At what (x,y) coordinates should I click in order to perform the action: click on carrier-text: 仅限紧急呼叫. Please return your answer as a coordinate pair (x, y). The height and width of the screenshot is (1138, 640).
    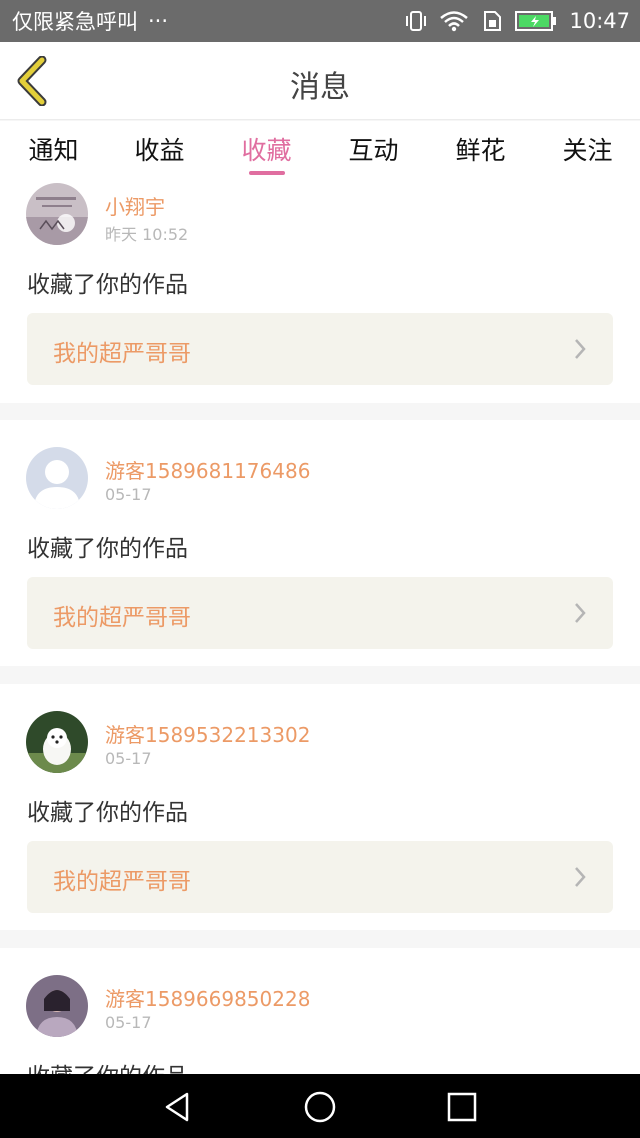
    Looking at the image, I should click on (75, 22).